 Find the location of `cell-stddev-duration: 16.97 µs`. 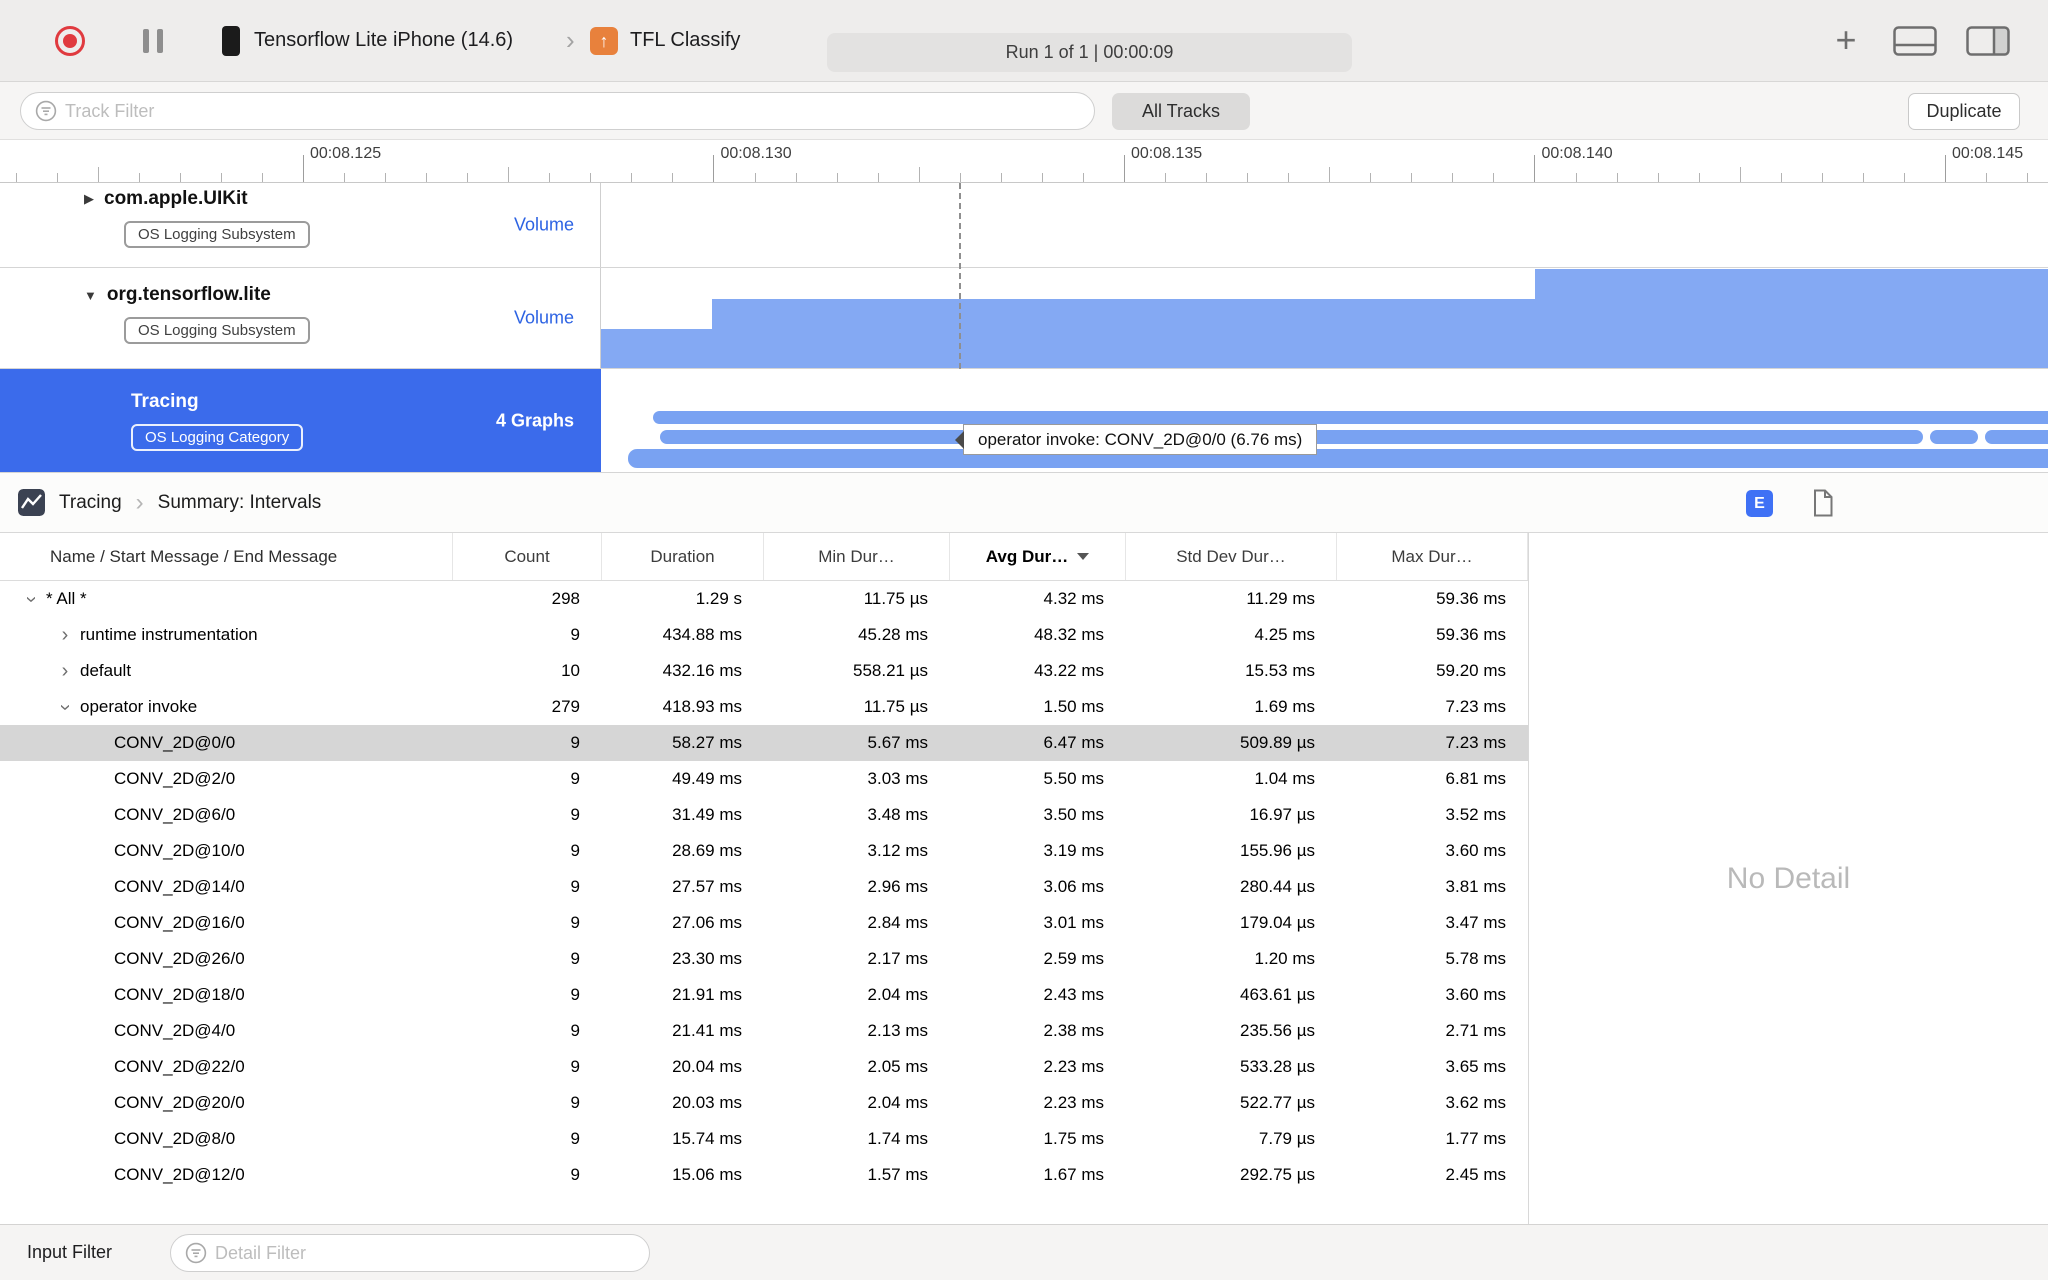

cell-stddev-duration: 16.97 µs is located at coordinates (1282, 814).